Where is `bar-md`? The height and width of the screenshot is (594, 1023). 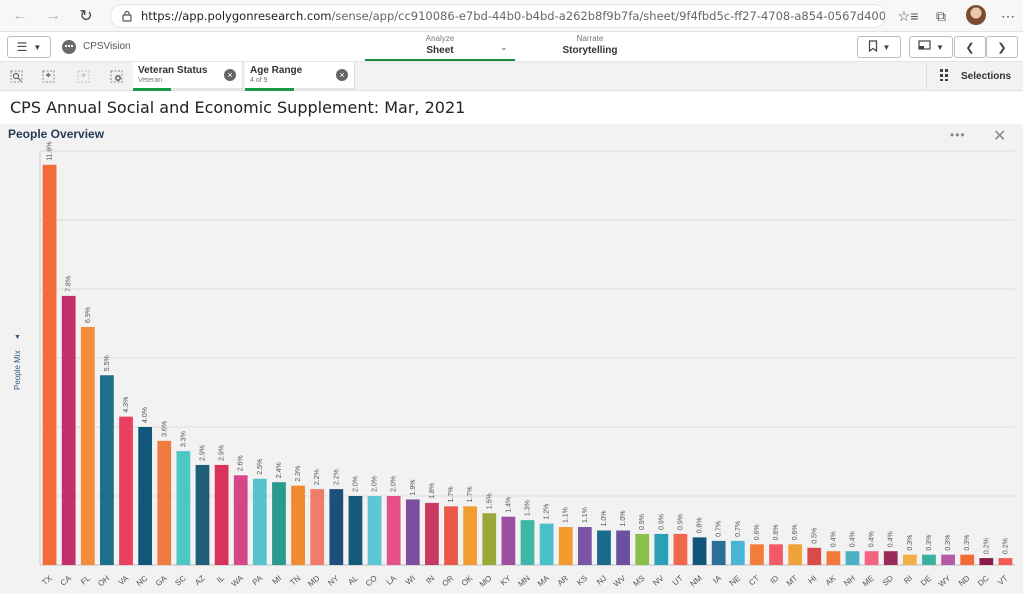 bar-md is located at coordinates (317, 527).